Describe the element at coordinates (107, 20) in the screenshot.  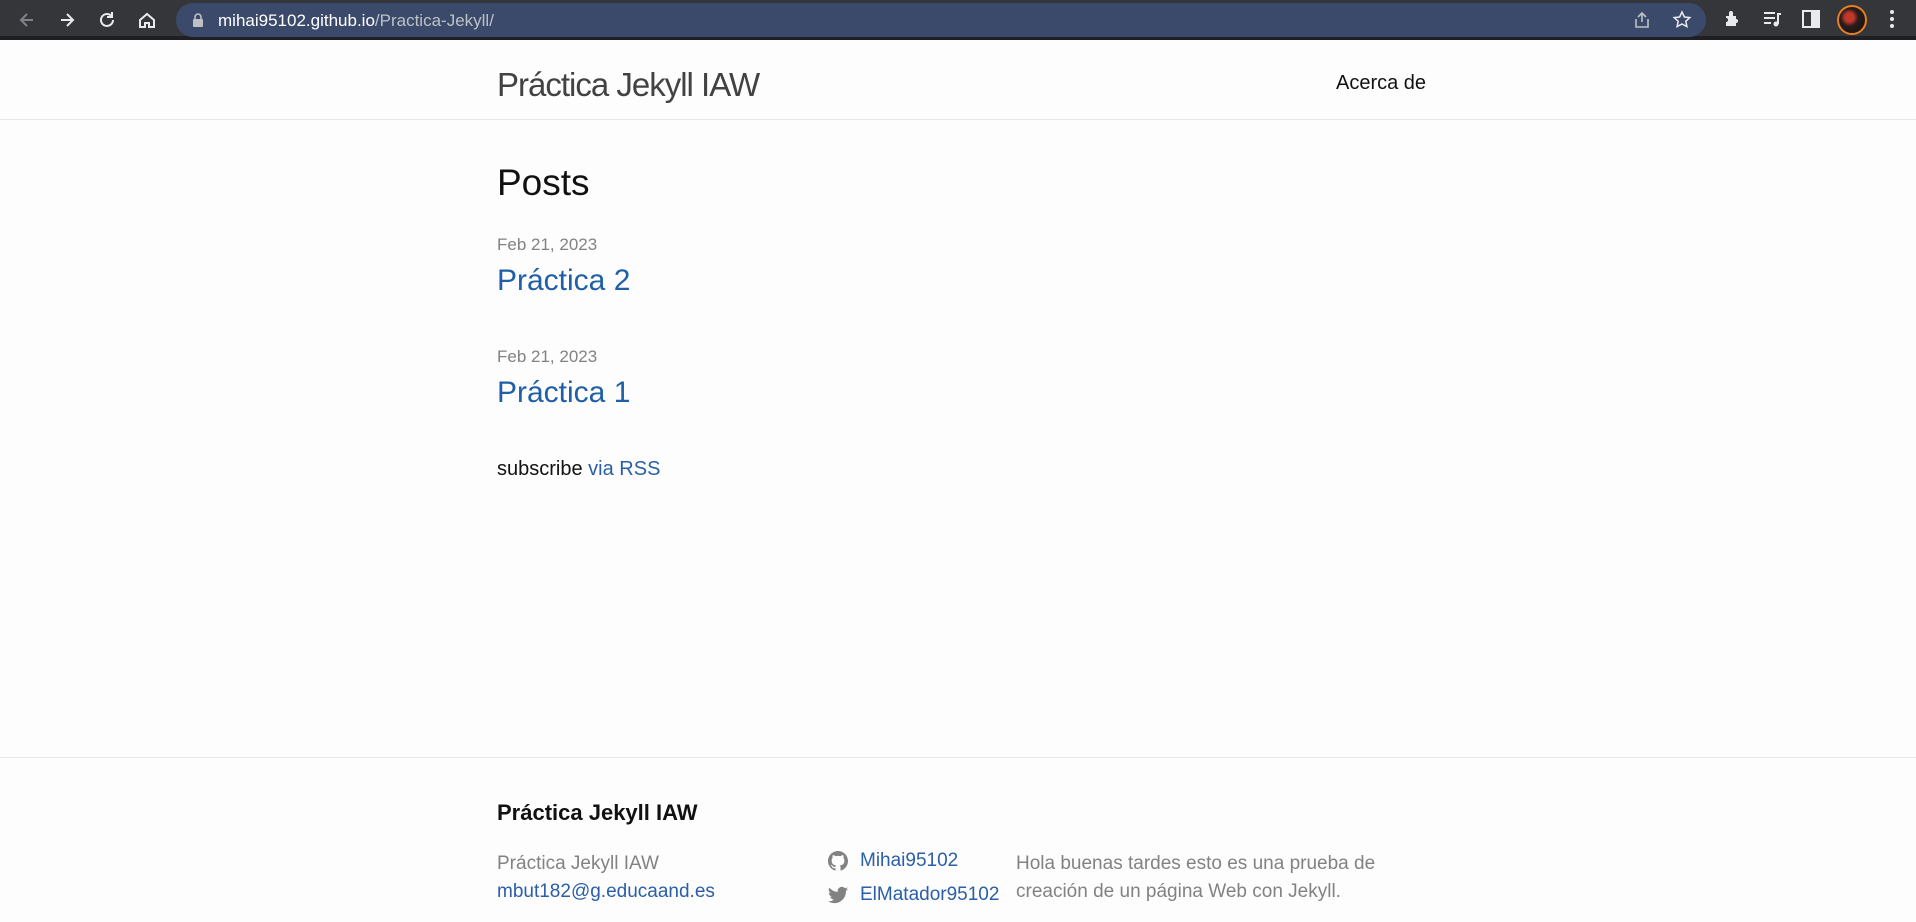
I see `reload-icon` at that location.